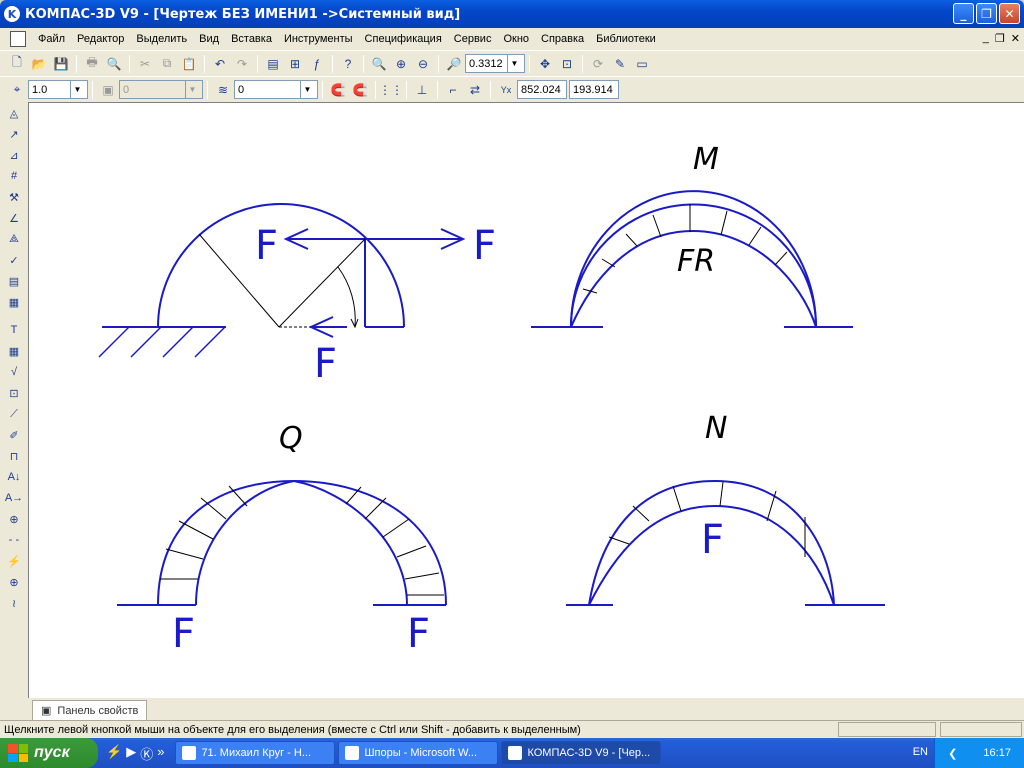  Describe the element at coordinates (1015, 38) in the screenshot. I see `mdi-close-icon: ✕` at that location.